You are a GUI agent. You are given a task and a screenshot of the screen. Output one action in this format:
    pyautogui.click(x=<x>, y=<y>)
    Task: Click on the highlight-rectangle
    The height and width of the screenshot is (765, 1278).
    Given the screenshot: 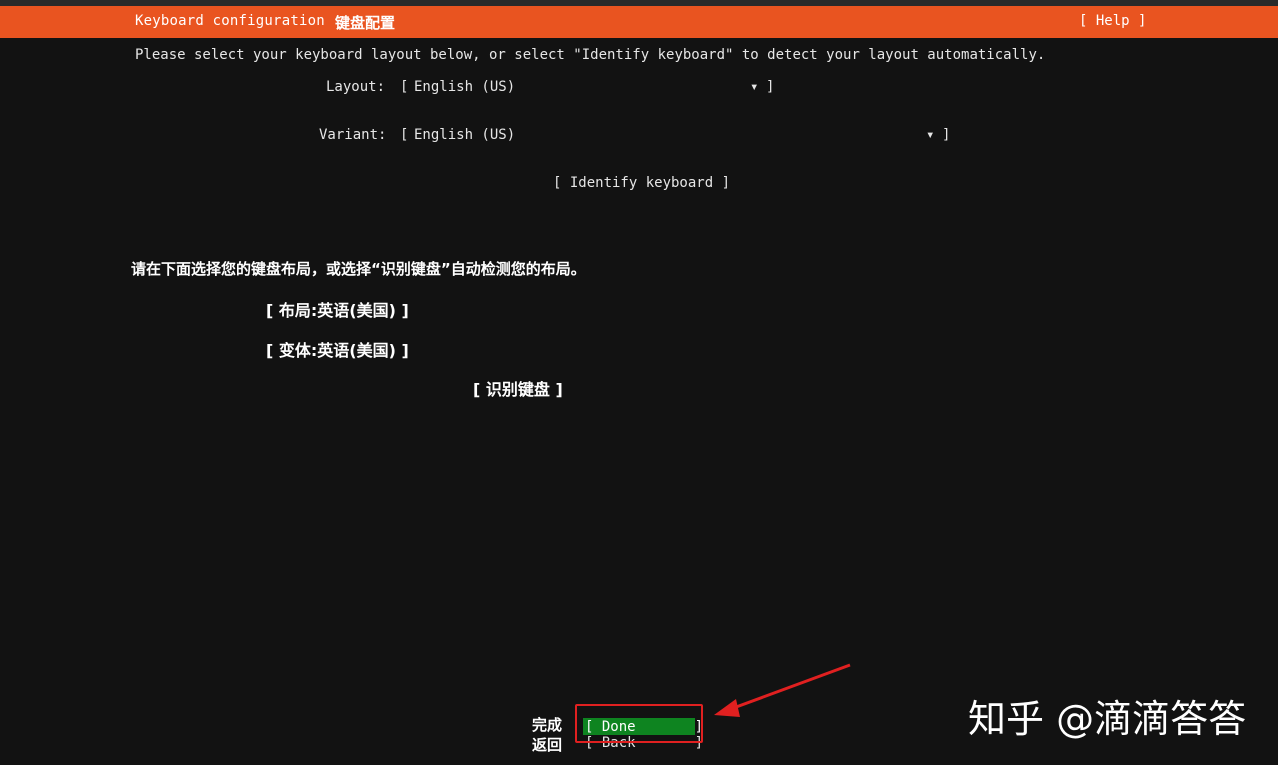 What is the action you would take?
    pyautogui.click(x=639, y=723)
    